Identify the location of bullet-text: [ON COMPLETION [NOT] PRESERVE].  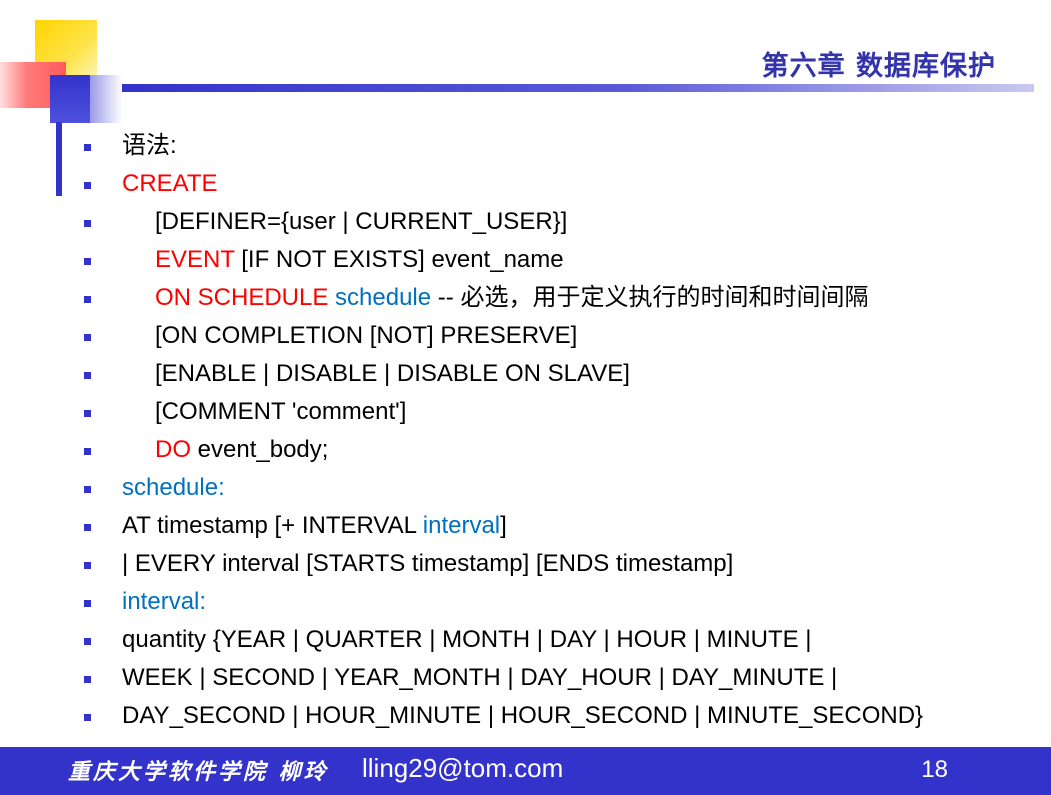
(366, 336).